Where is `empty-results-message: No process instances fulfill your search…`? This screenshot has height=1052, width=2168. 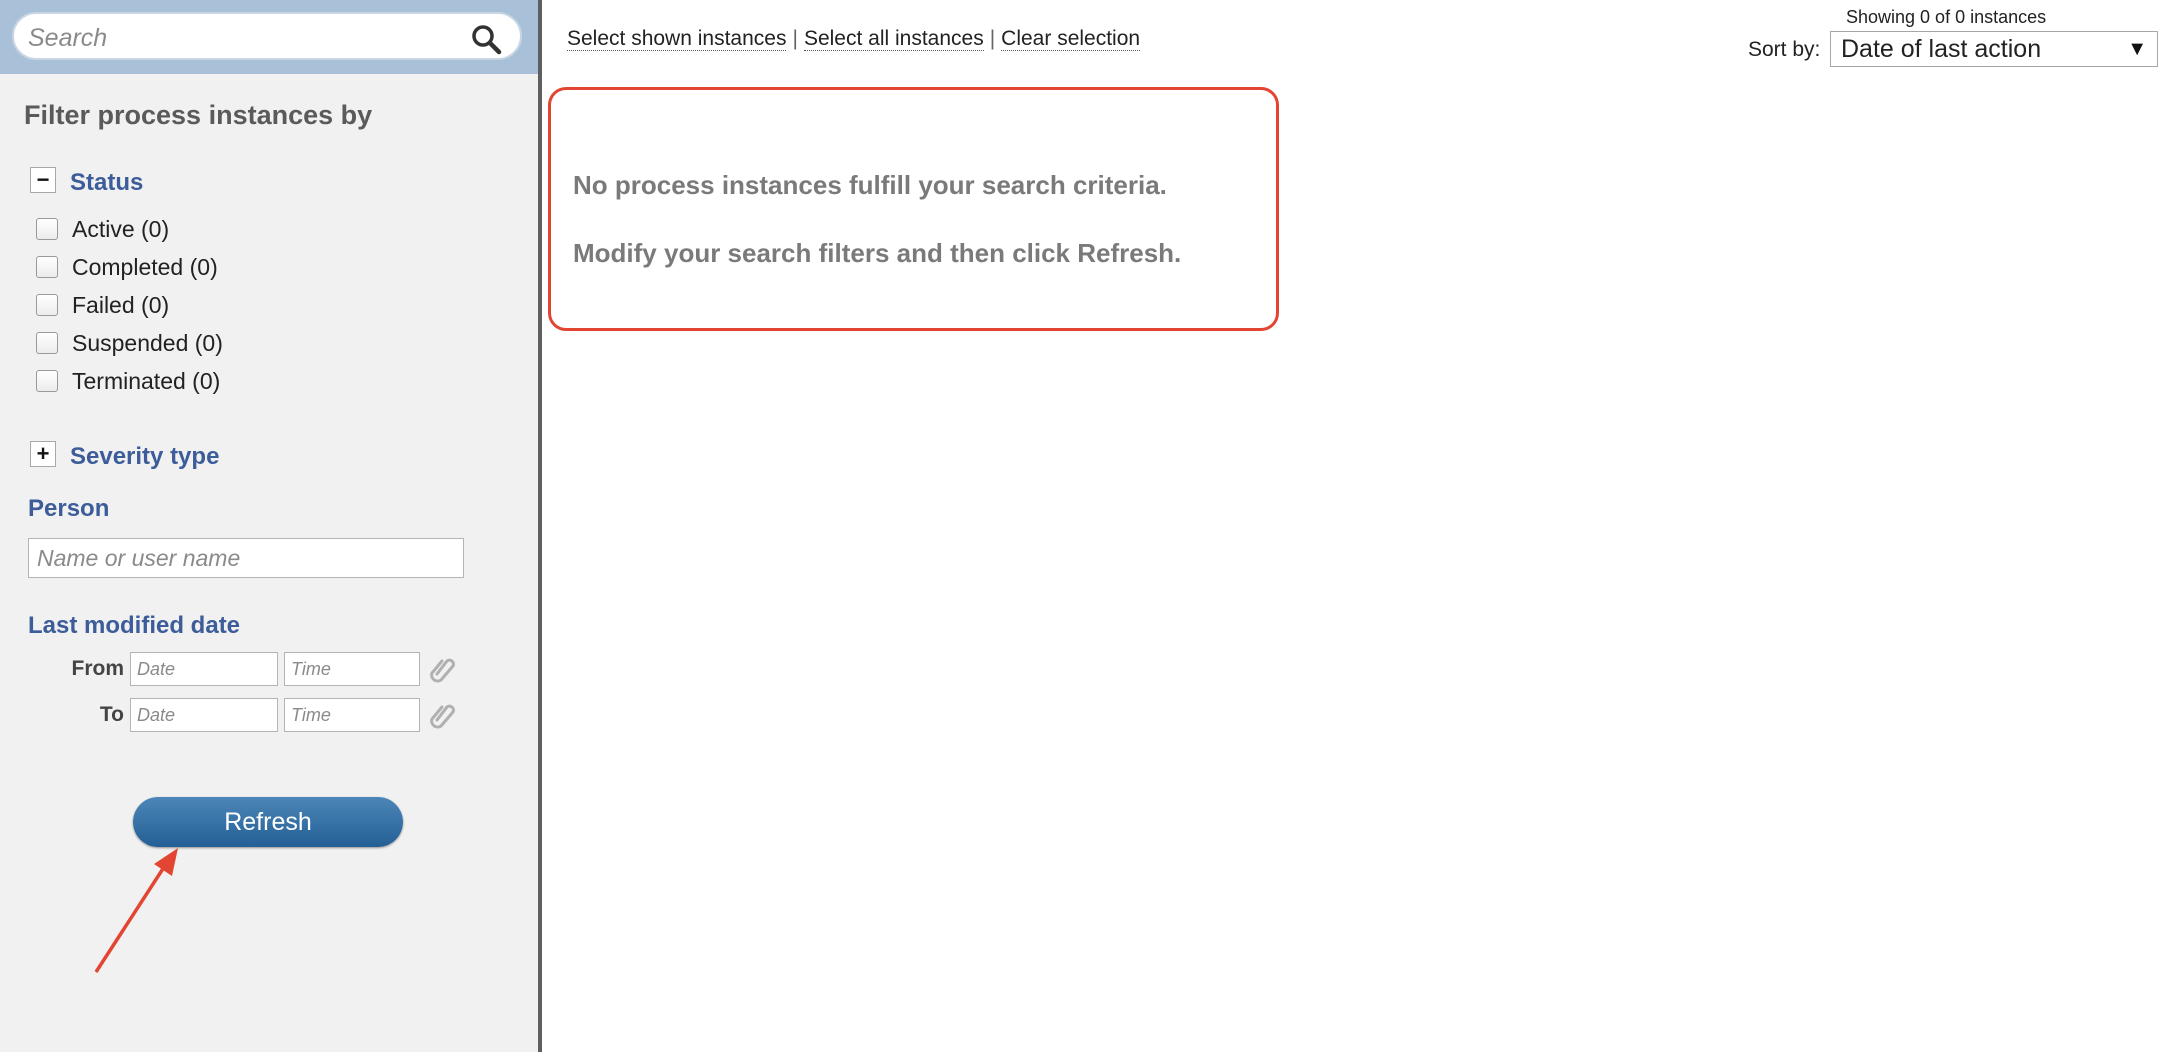 empty-results-message: No process instances fulfill your search… is located at coordinates (913, 209).